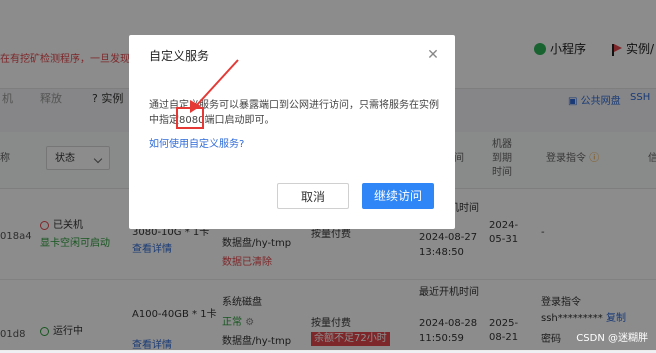 Image resolution: width=656 pixels, height=353 pixels. I want to click on watermark: CSDN @迷糊胖, so click(612, 338).